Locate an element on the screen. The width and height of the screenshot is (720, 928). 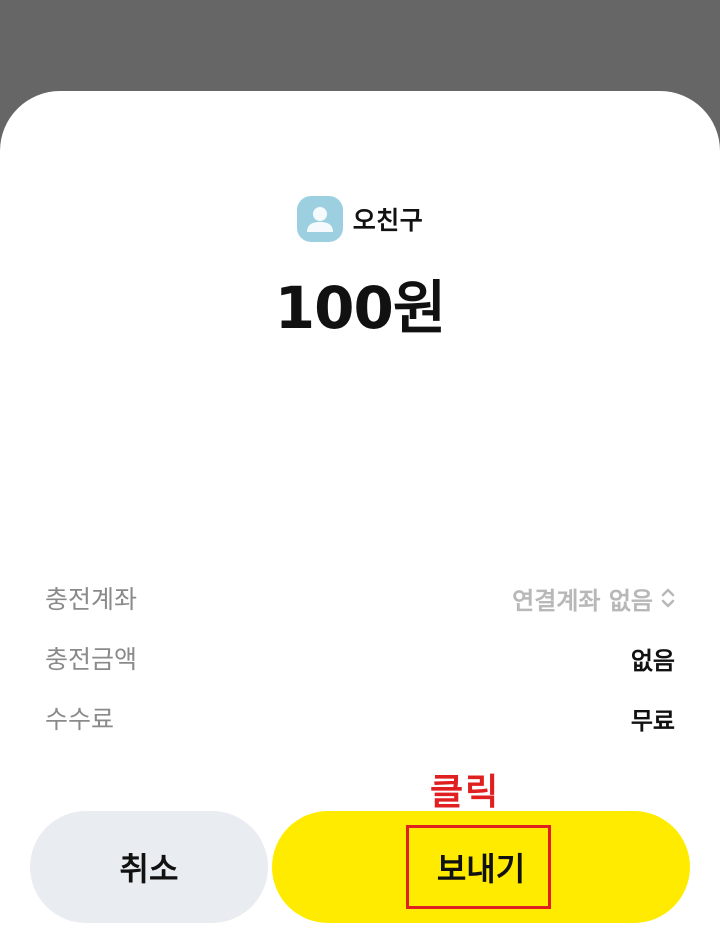
updown-chevron-icon is located at coordinates (668, 598).